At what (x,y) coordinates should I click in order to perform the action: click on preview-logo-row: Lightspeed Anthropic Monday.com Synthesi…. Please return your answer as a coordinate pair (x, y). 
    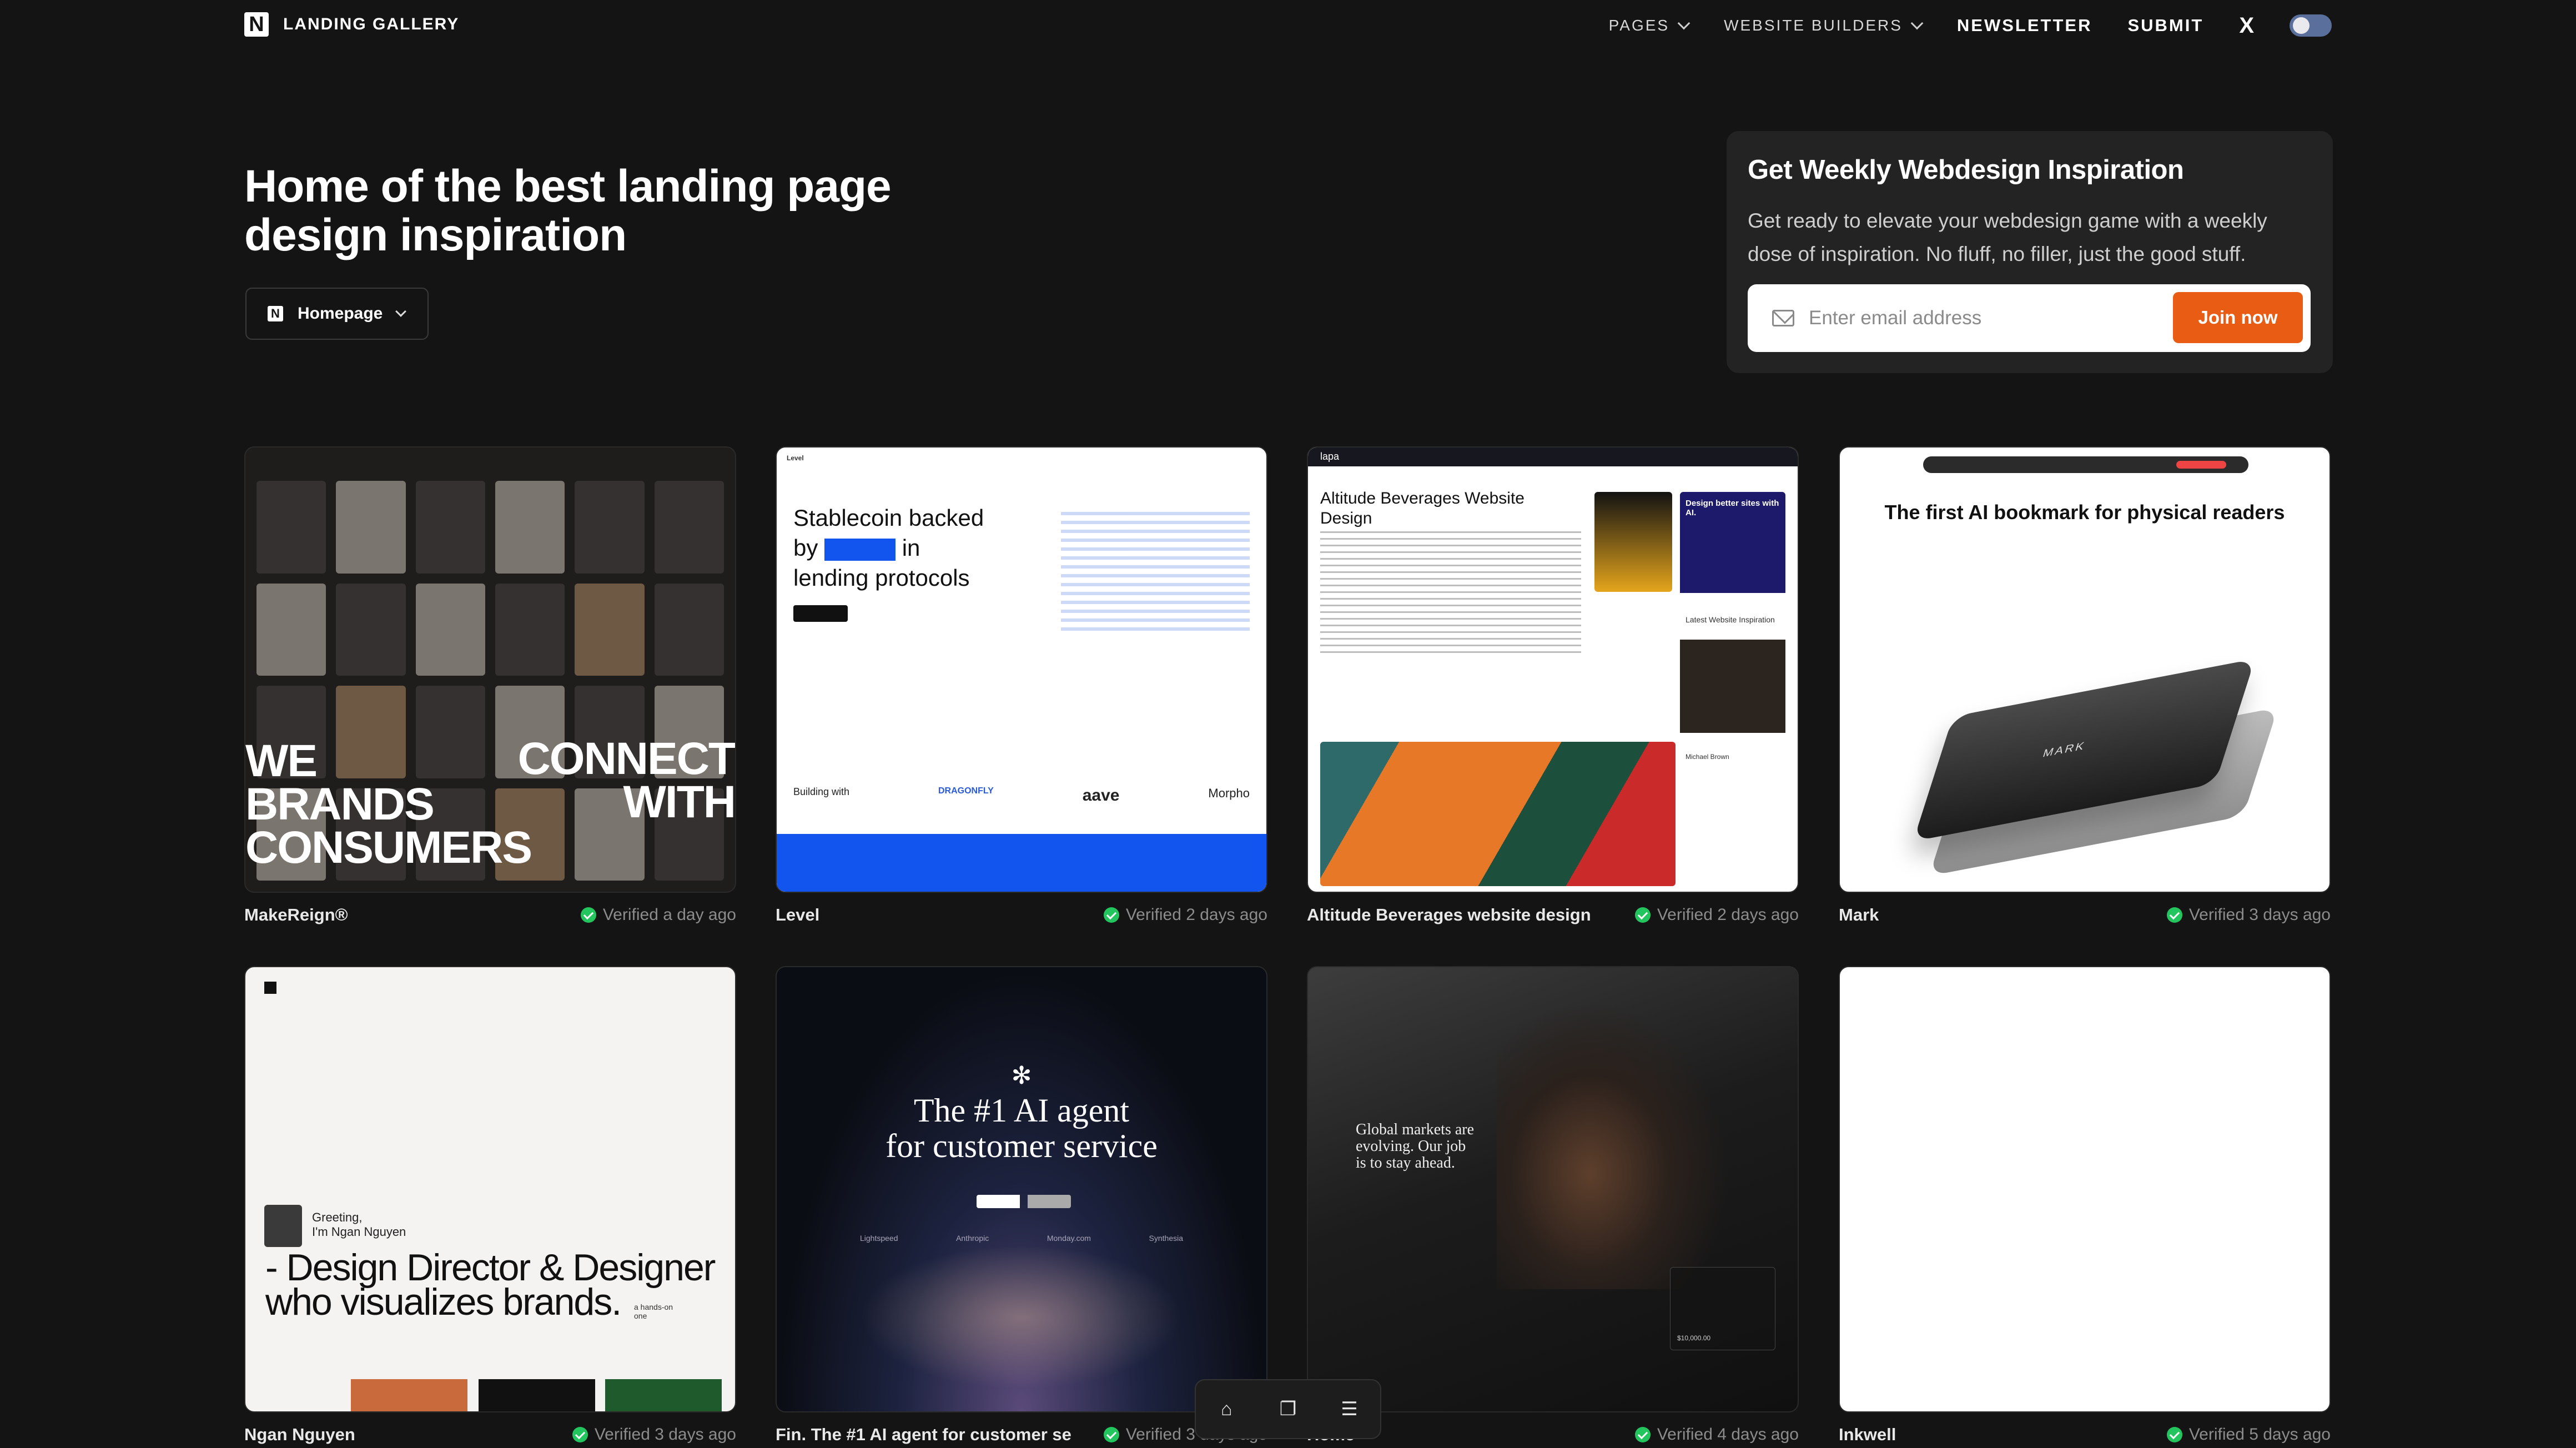
    Looking at the image, I should click on (1021, 1238).